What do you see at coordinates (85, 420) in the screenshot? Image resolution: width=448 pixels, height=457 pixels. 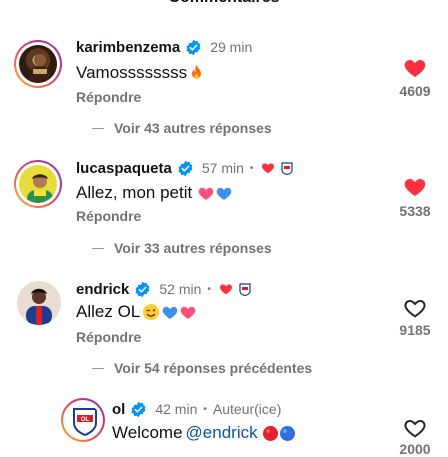 I see `svg-text: OL` at bounding box center [85, 420].